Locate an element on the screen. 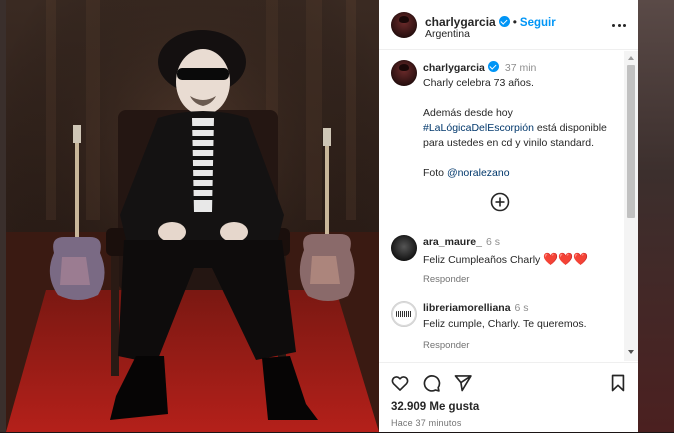  paper-plane-icon is located at coordinates (463, 383).